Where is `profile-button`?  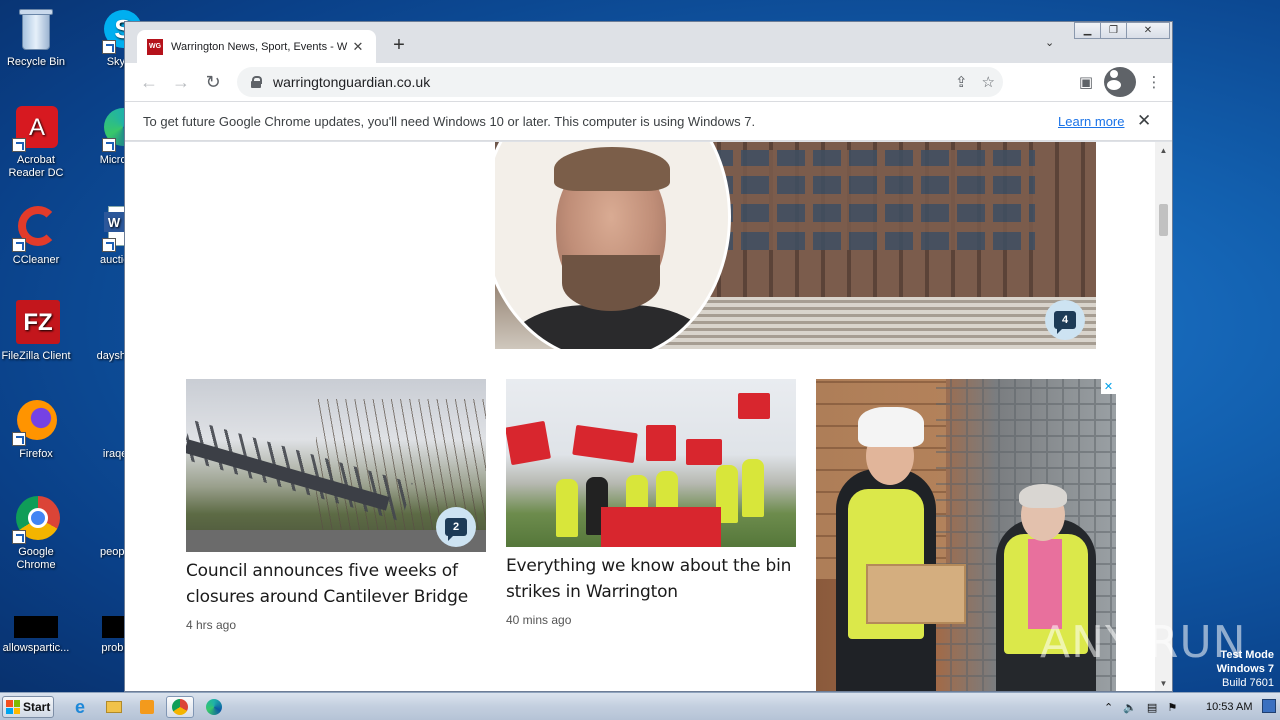 profile-button is located at coordinates (1120, 82).